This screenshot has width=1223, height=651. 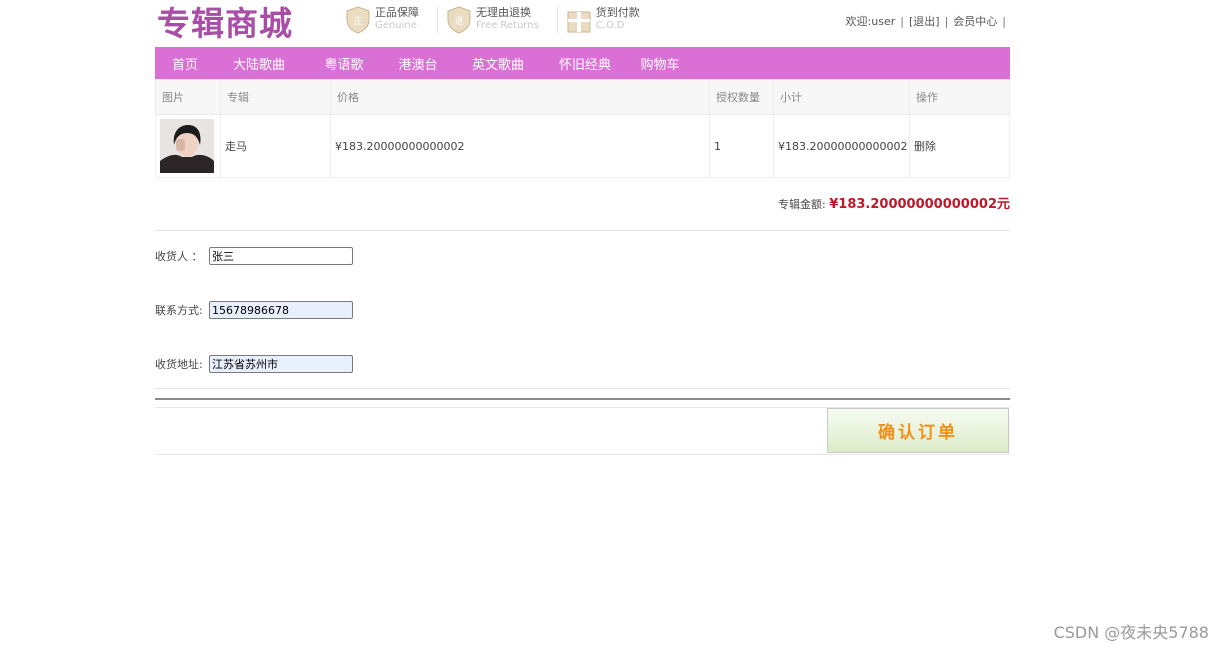 I want to click on cart-total: 专辑金额: ¥183.20000000000002元, so click(x=582, y=204).